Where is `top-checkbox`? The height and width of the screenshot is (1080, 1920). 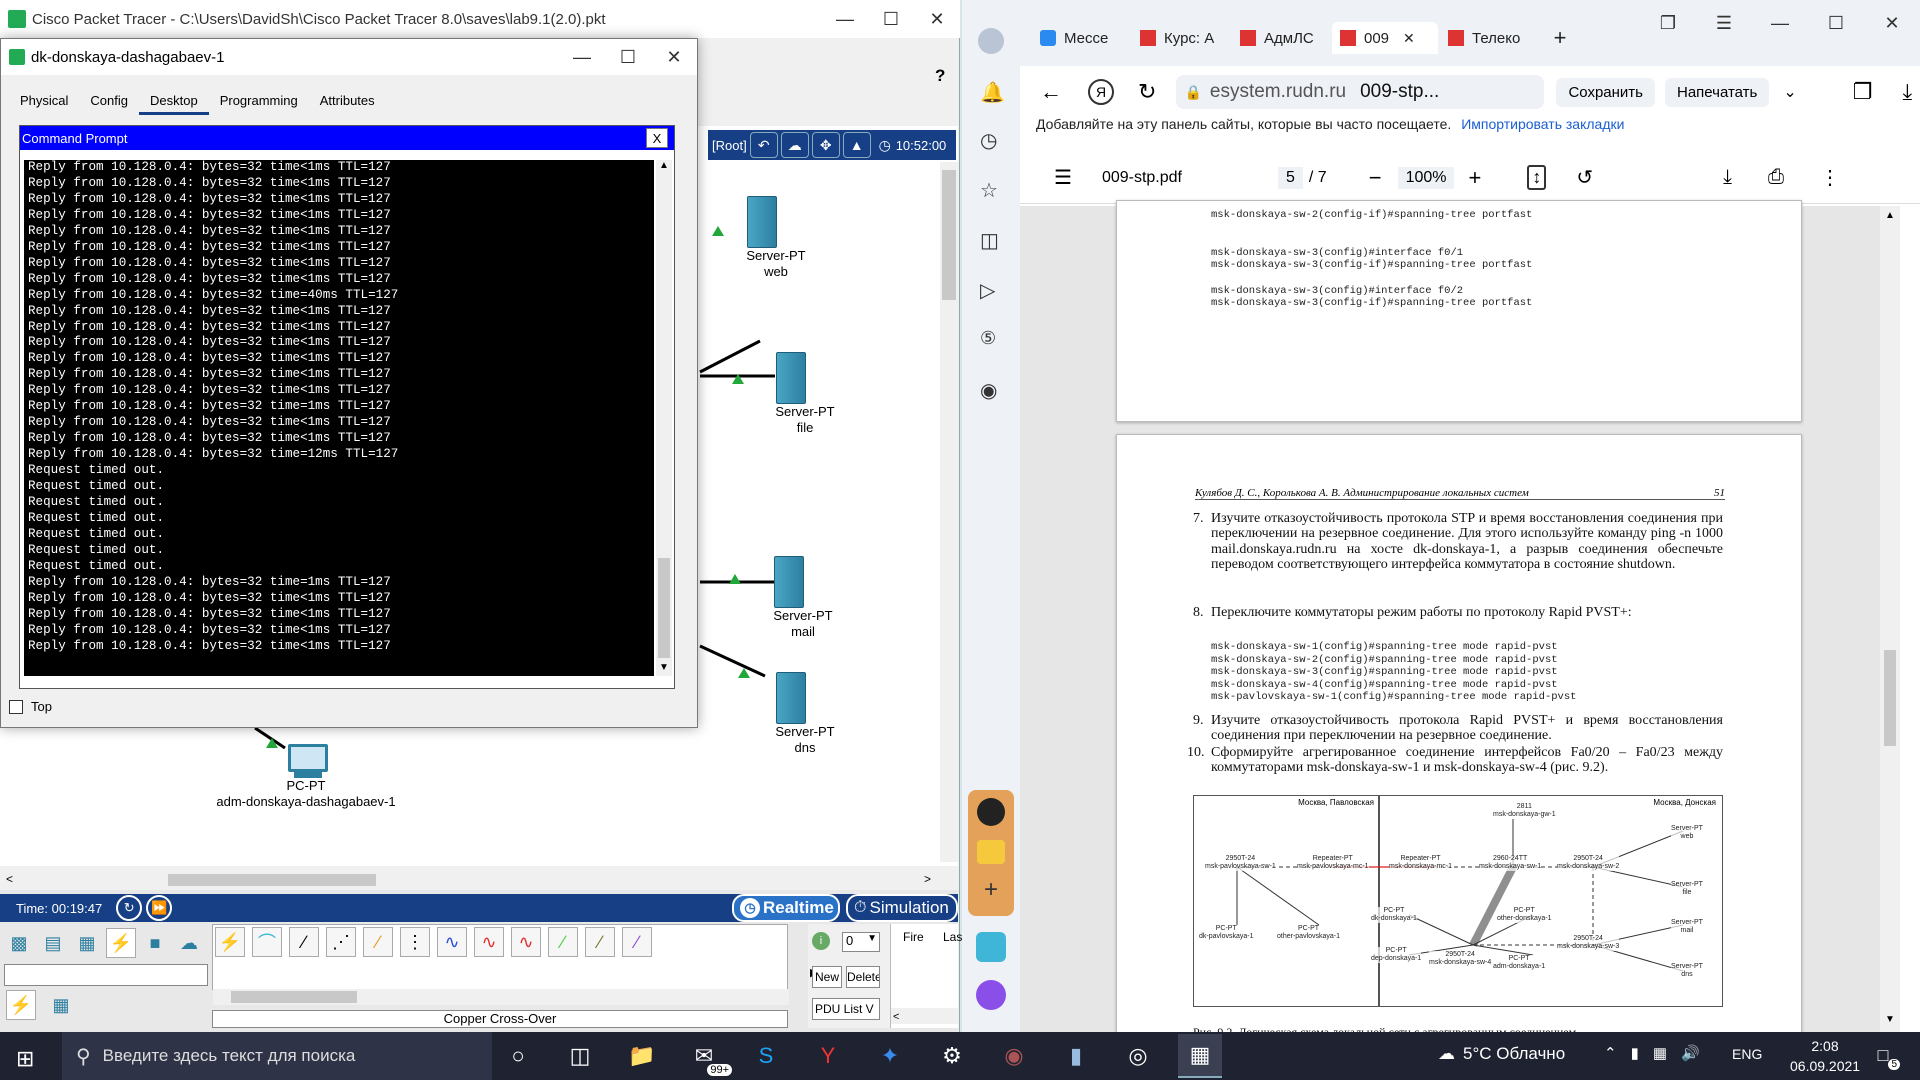
top-checkbox is located at coordinates (16, 706).